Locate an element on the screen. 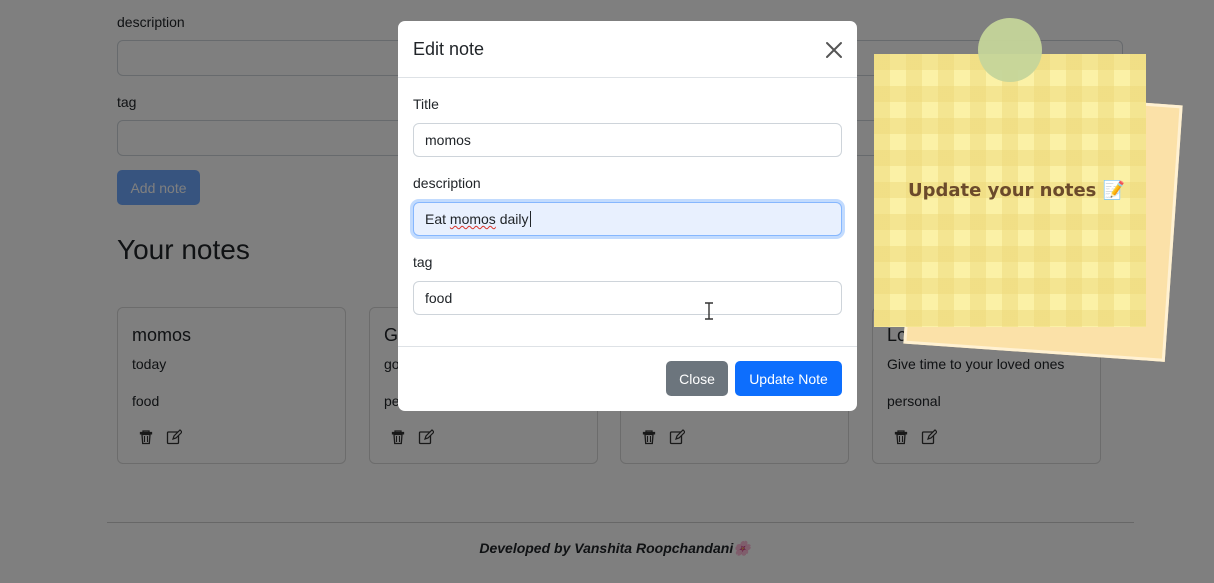 The image size is (1214, 583). sticky-note-text: Update your notes 📝 is located at coordinates (1016, 190).